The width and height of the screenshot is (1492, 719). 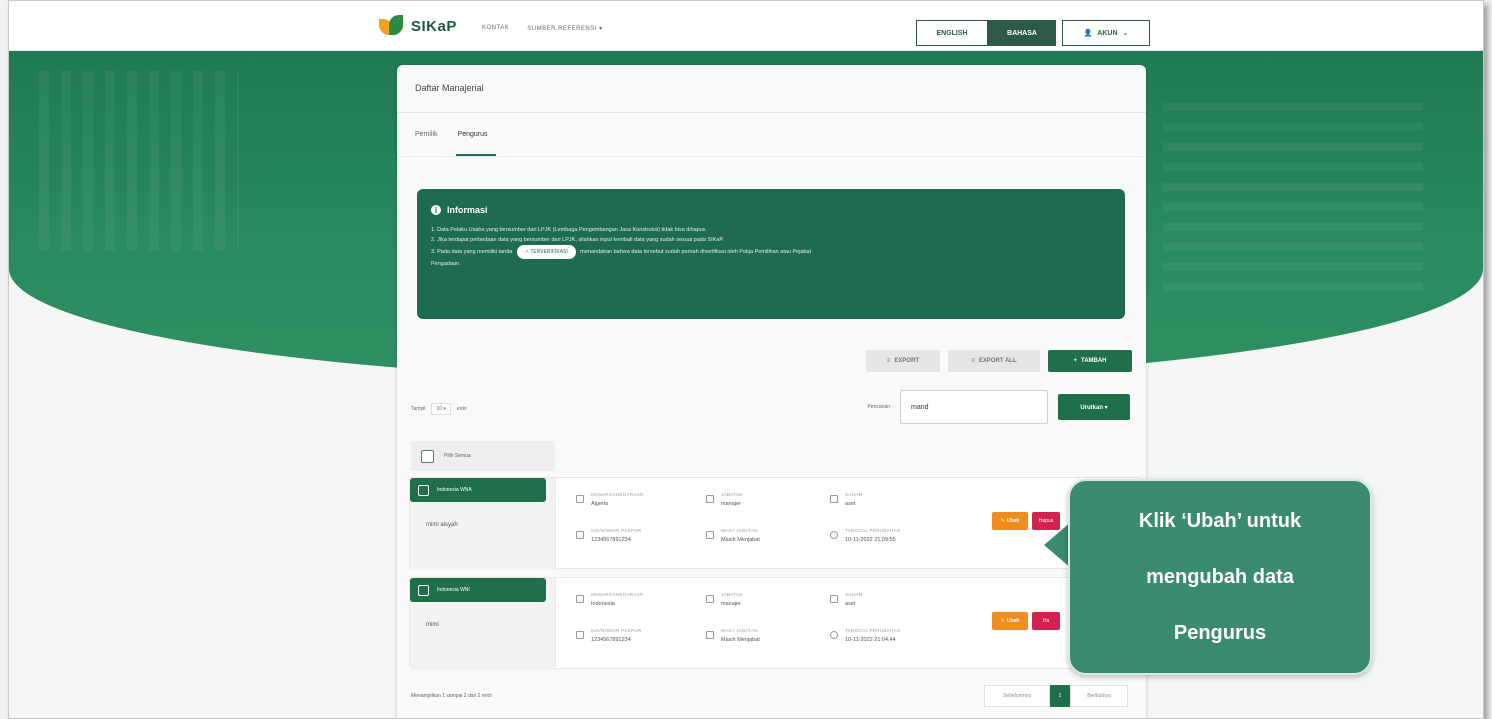 What do you see at coordinates (478, 490) in the screenshot?
I see `status-chip: Indonesia WNA` at bounding box center [478, 490].